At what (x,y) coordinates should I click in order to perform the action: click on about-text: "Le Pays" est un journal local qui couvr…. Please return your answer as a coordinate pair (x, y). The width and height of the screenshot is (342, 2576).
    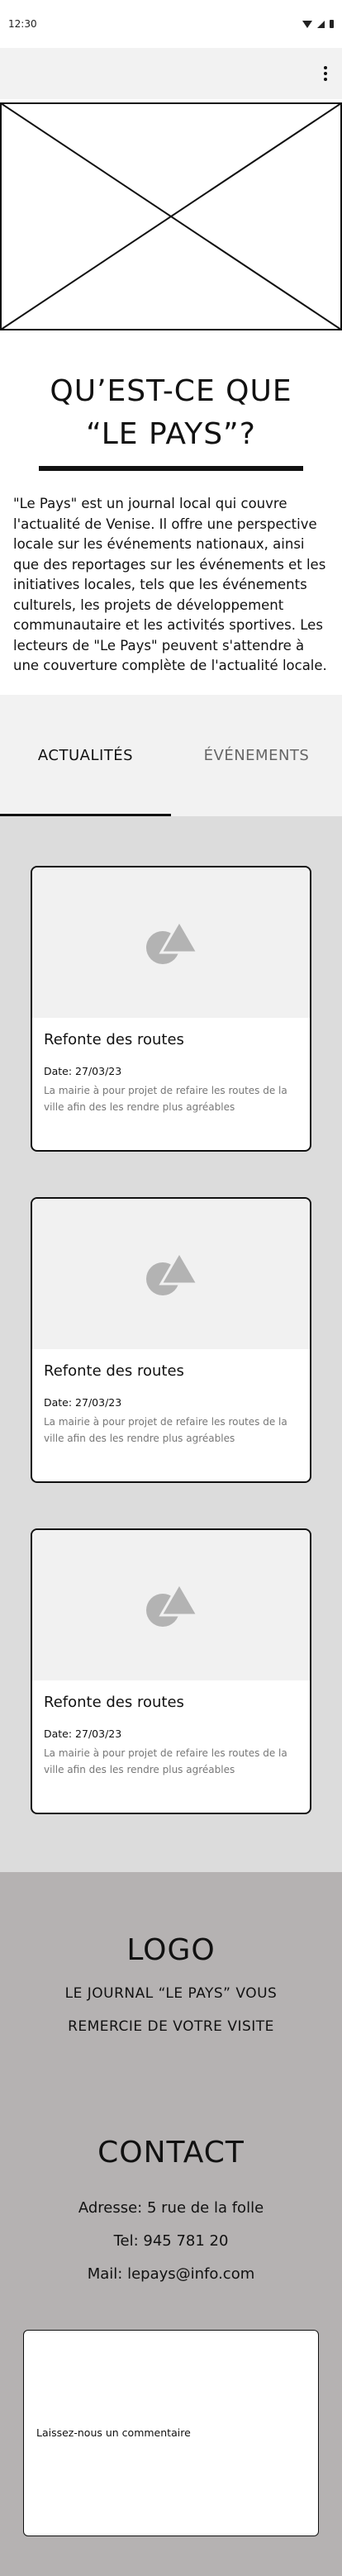
    Looking at the image, I should click on (170, 584).